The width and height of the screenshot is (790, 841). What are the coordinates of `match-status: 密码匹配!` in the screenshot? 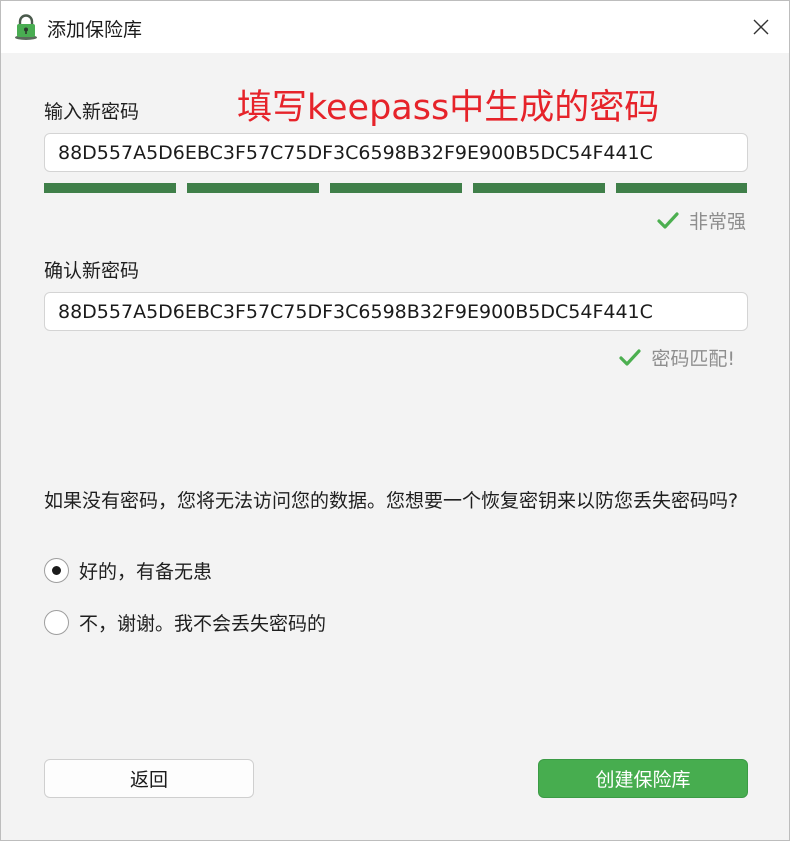 It's located at (677, 357).